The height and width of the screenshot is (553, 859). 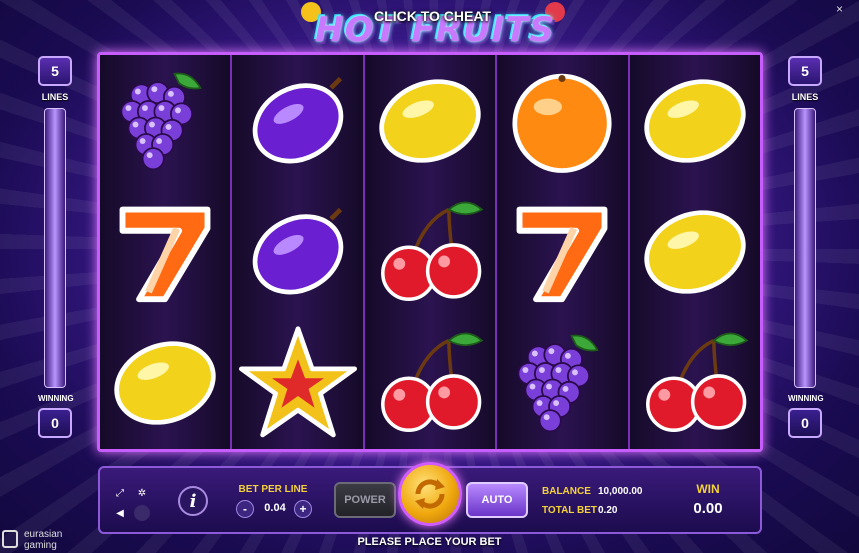 What do you see at coordinates (133, 503) in the screenshot?
I see `settings-cluster: ⤢ ✲ ◀` at bounding box center [133, 503].